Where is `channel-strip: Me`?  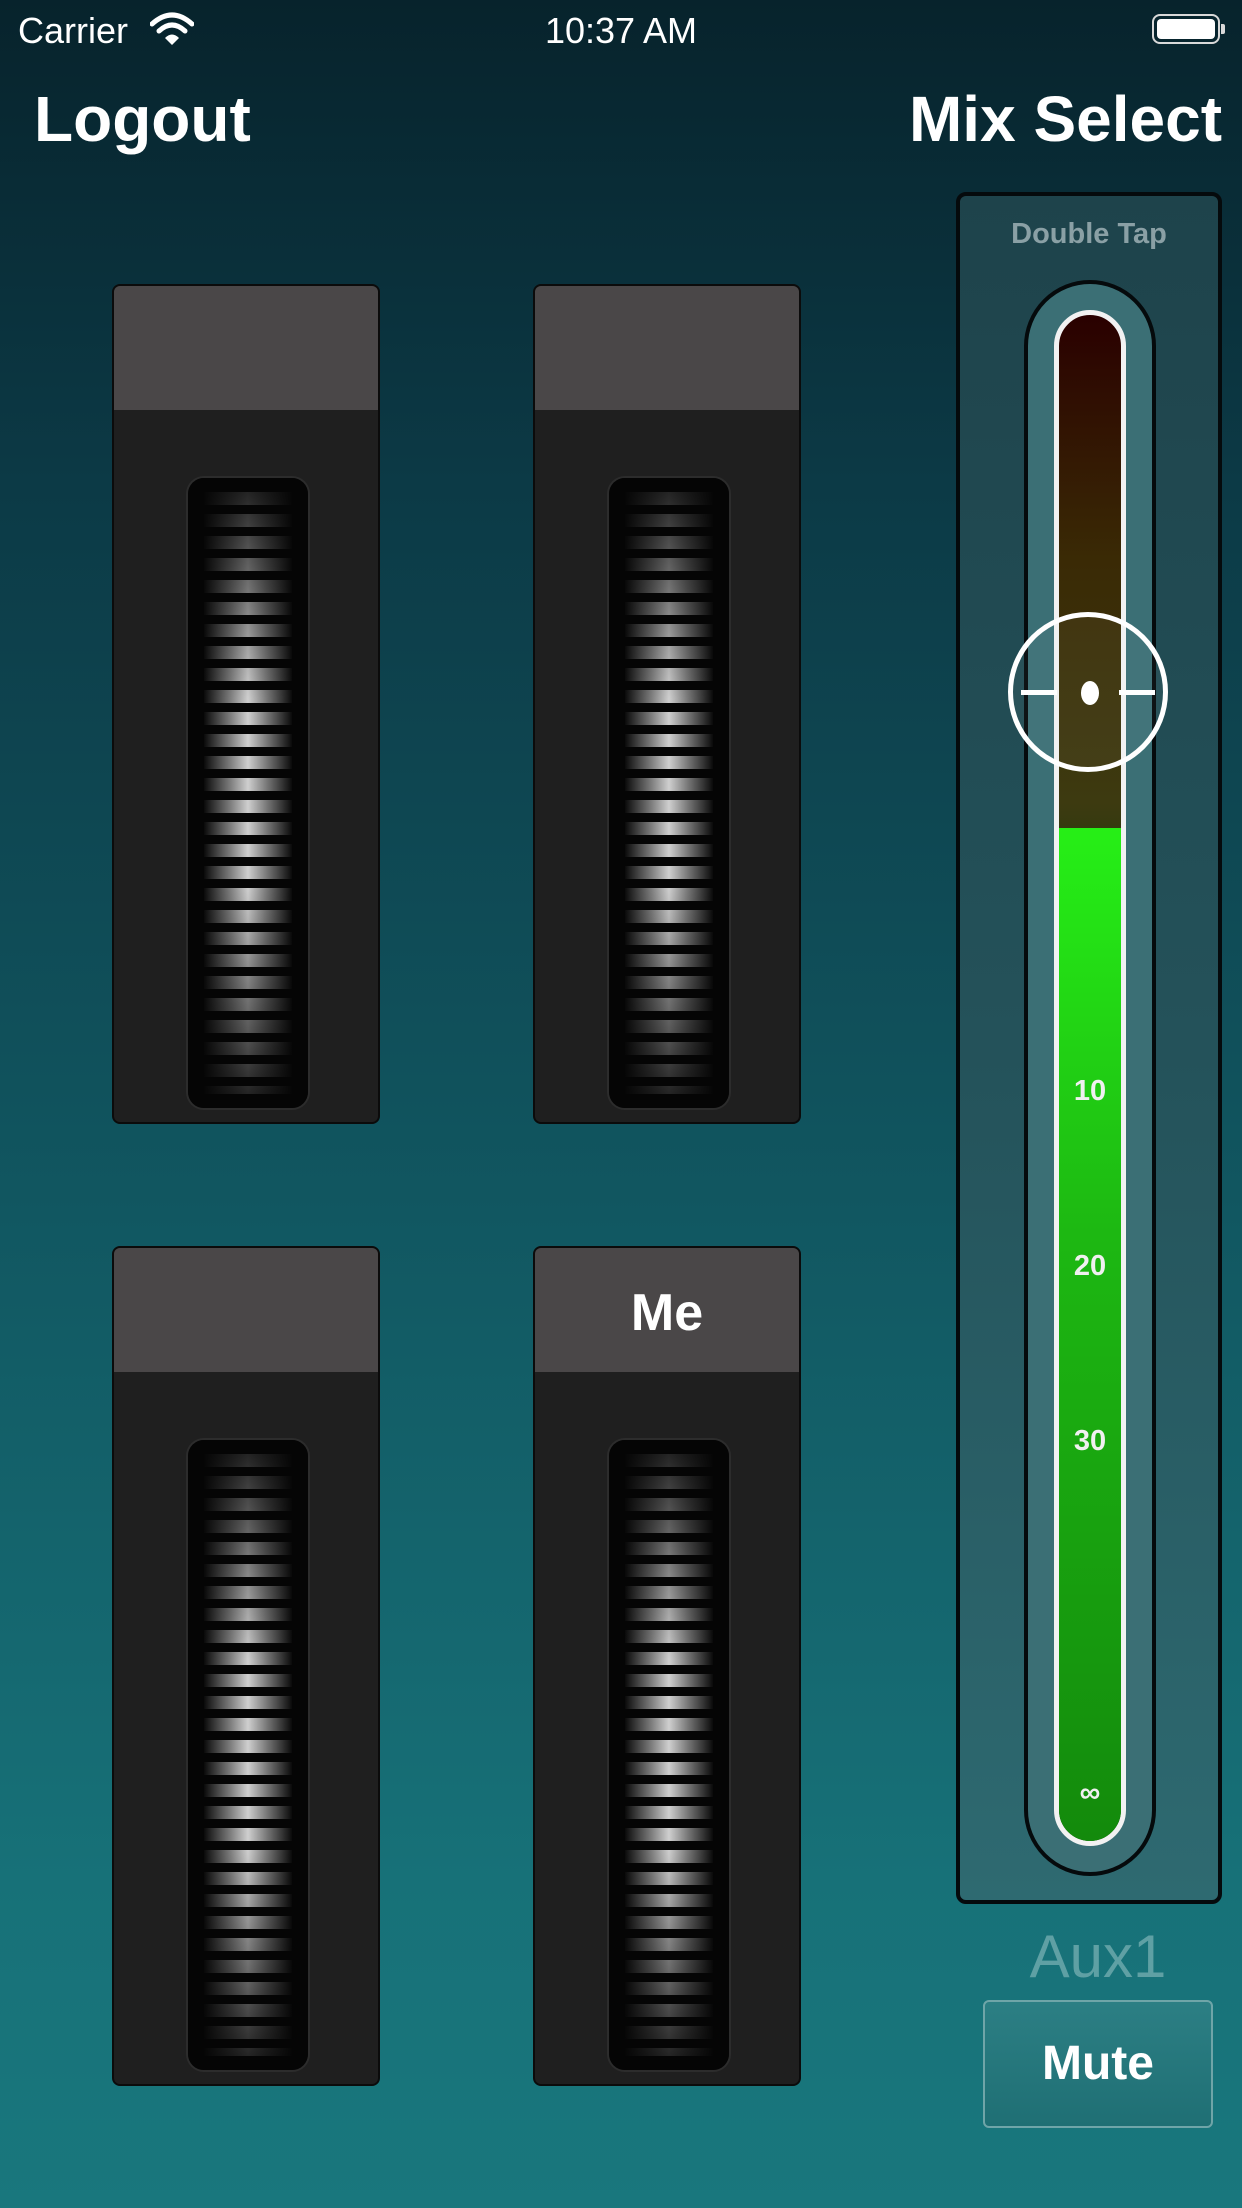
channel-strip: Me is located at coordinates (667, 1666).